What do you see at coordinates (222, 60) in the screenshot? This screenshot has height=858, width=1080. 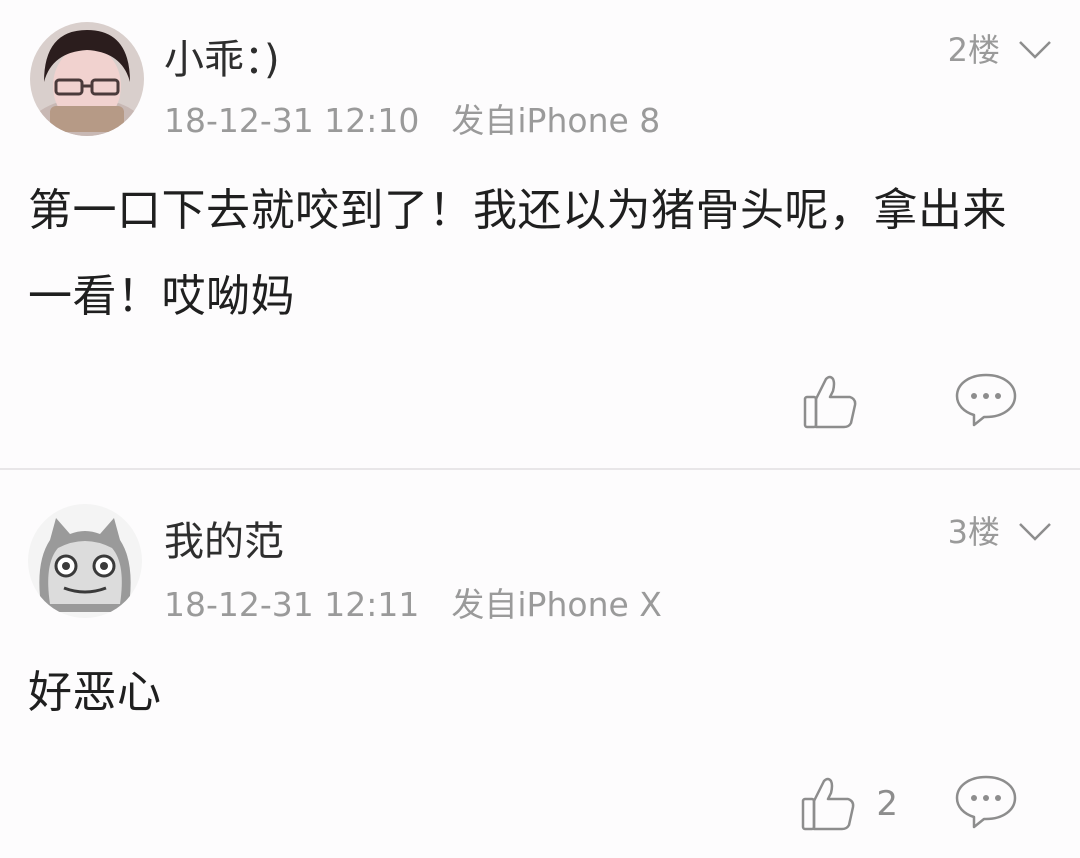 I see `username: 小乖：)` at bounding box center [222, 60].